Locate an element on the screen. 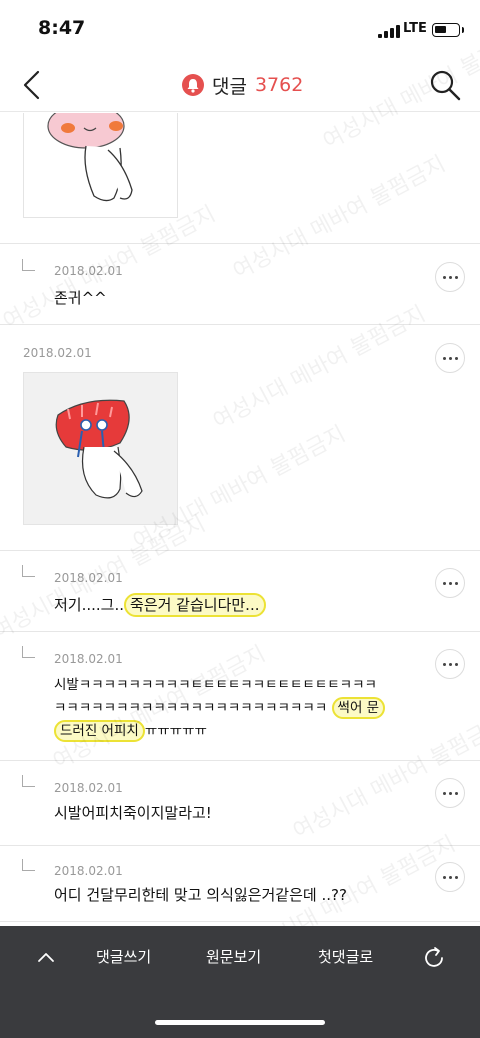  refresh-icon is located at coordinates (434, 958).